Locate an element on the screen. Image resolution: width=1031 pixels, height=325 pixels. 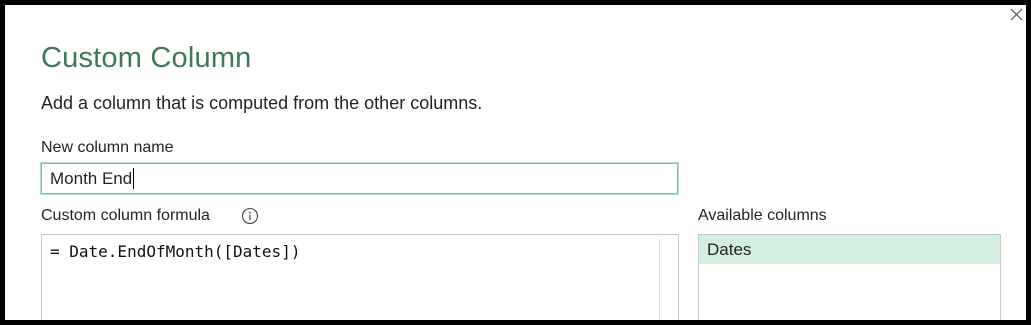
text-caret is located at coordinates (134, 178).